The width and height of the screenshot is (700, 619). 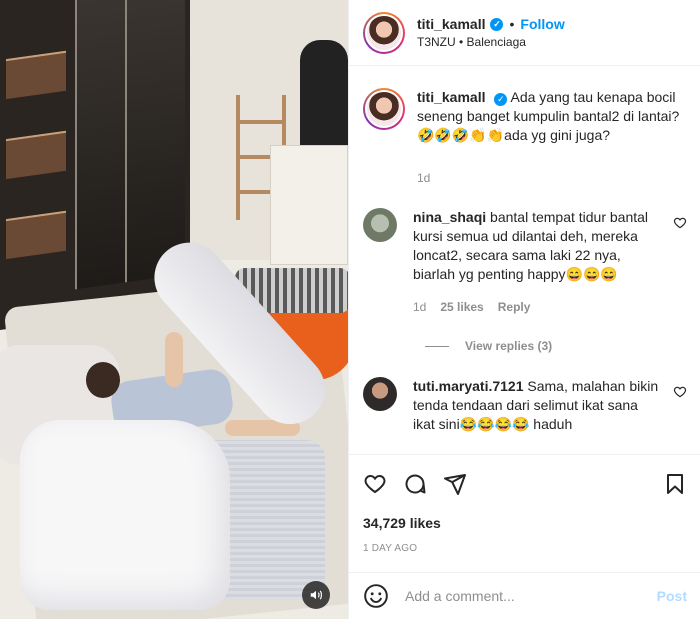 I want to click on reply-button: Reply, so click(x=514, y=307).